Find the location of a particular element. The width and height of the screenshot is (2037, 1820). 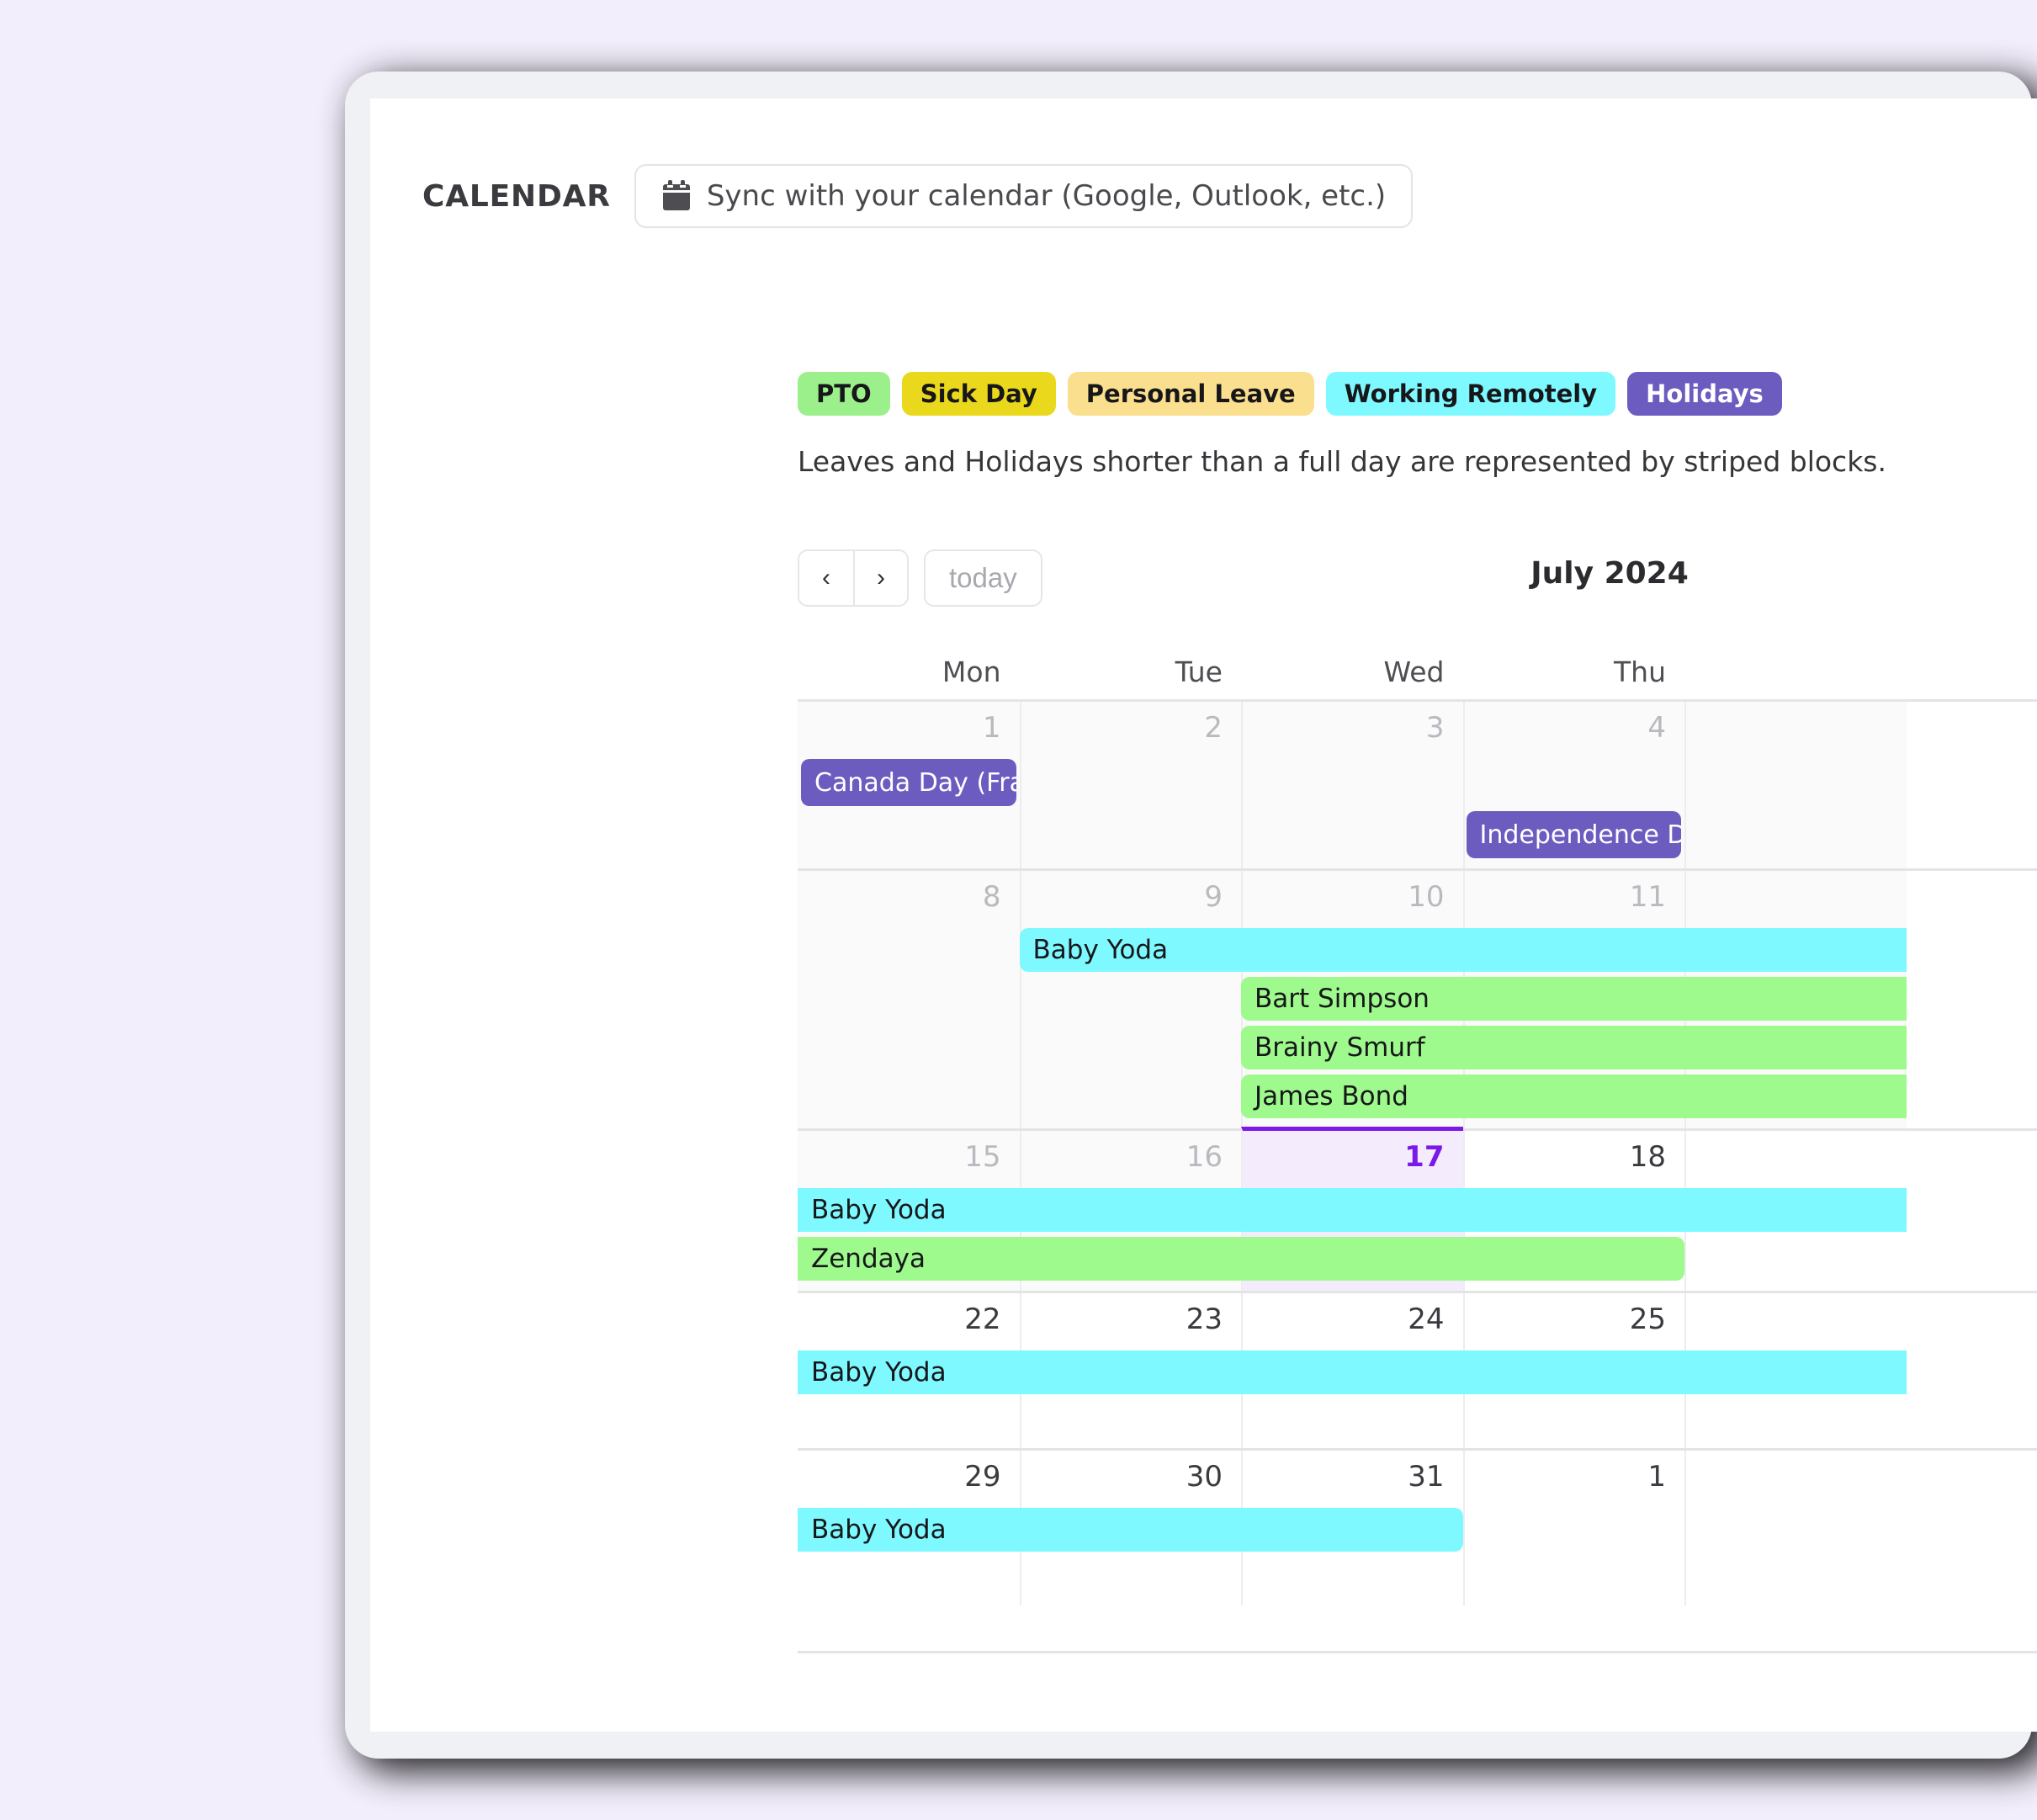

day-header-wed: Wed is located at coordinates (1414, 671).